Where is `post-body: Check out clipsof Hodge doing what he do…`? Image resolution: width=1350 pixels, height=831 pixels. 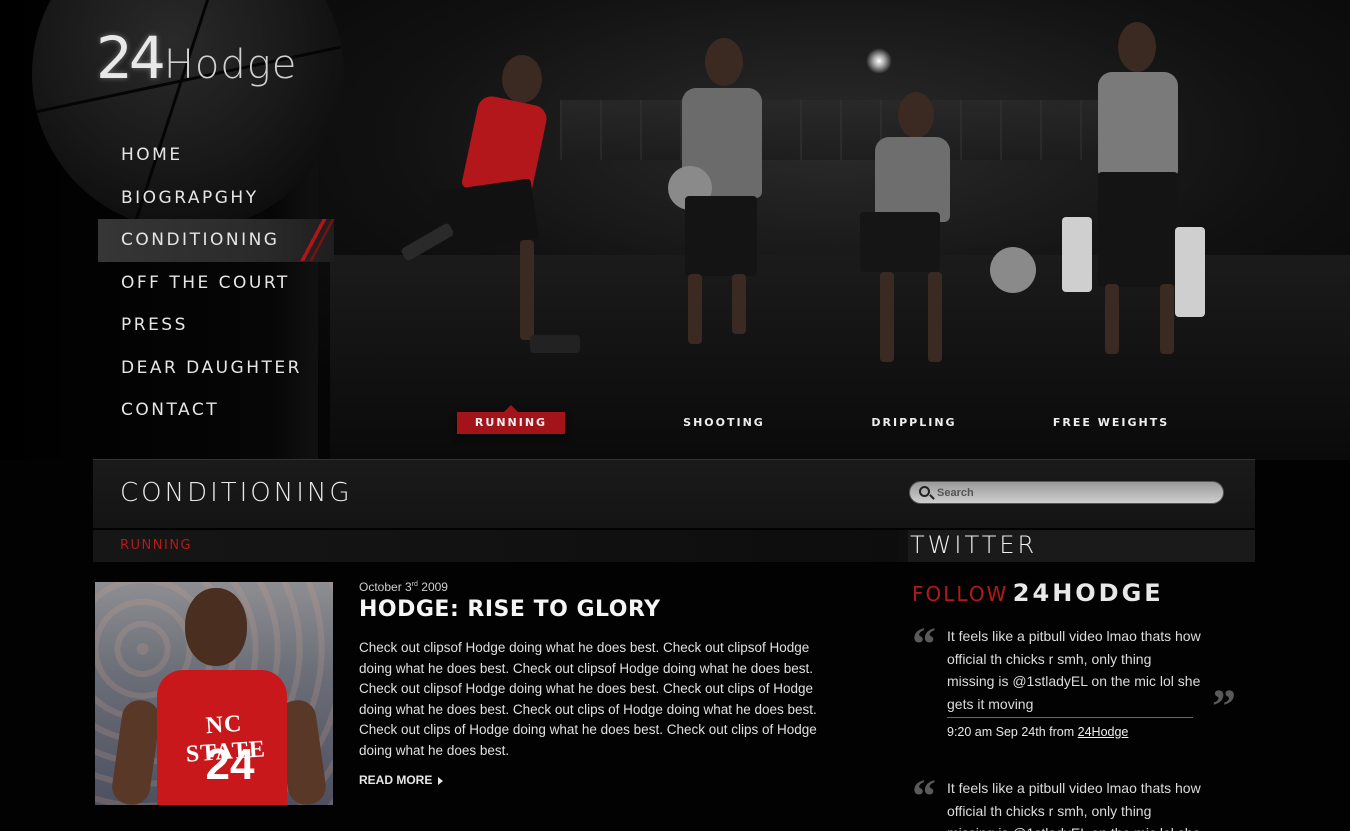
post-body: Check out clipsof Hodge doing what he do… is located at coordinates (588, 699).